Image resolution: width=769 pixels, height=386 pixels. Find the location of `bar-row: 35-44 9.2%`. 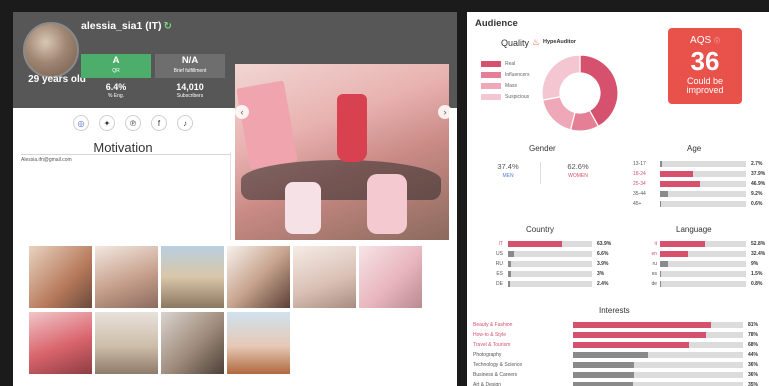

bar-row: 35-44 9.2% is located at coordinates (700, 194).